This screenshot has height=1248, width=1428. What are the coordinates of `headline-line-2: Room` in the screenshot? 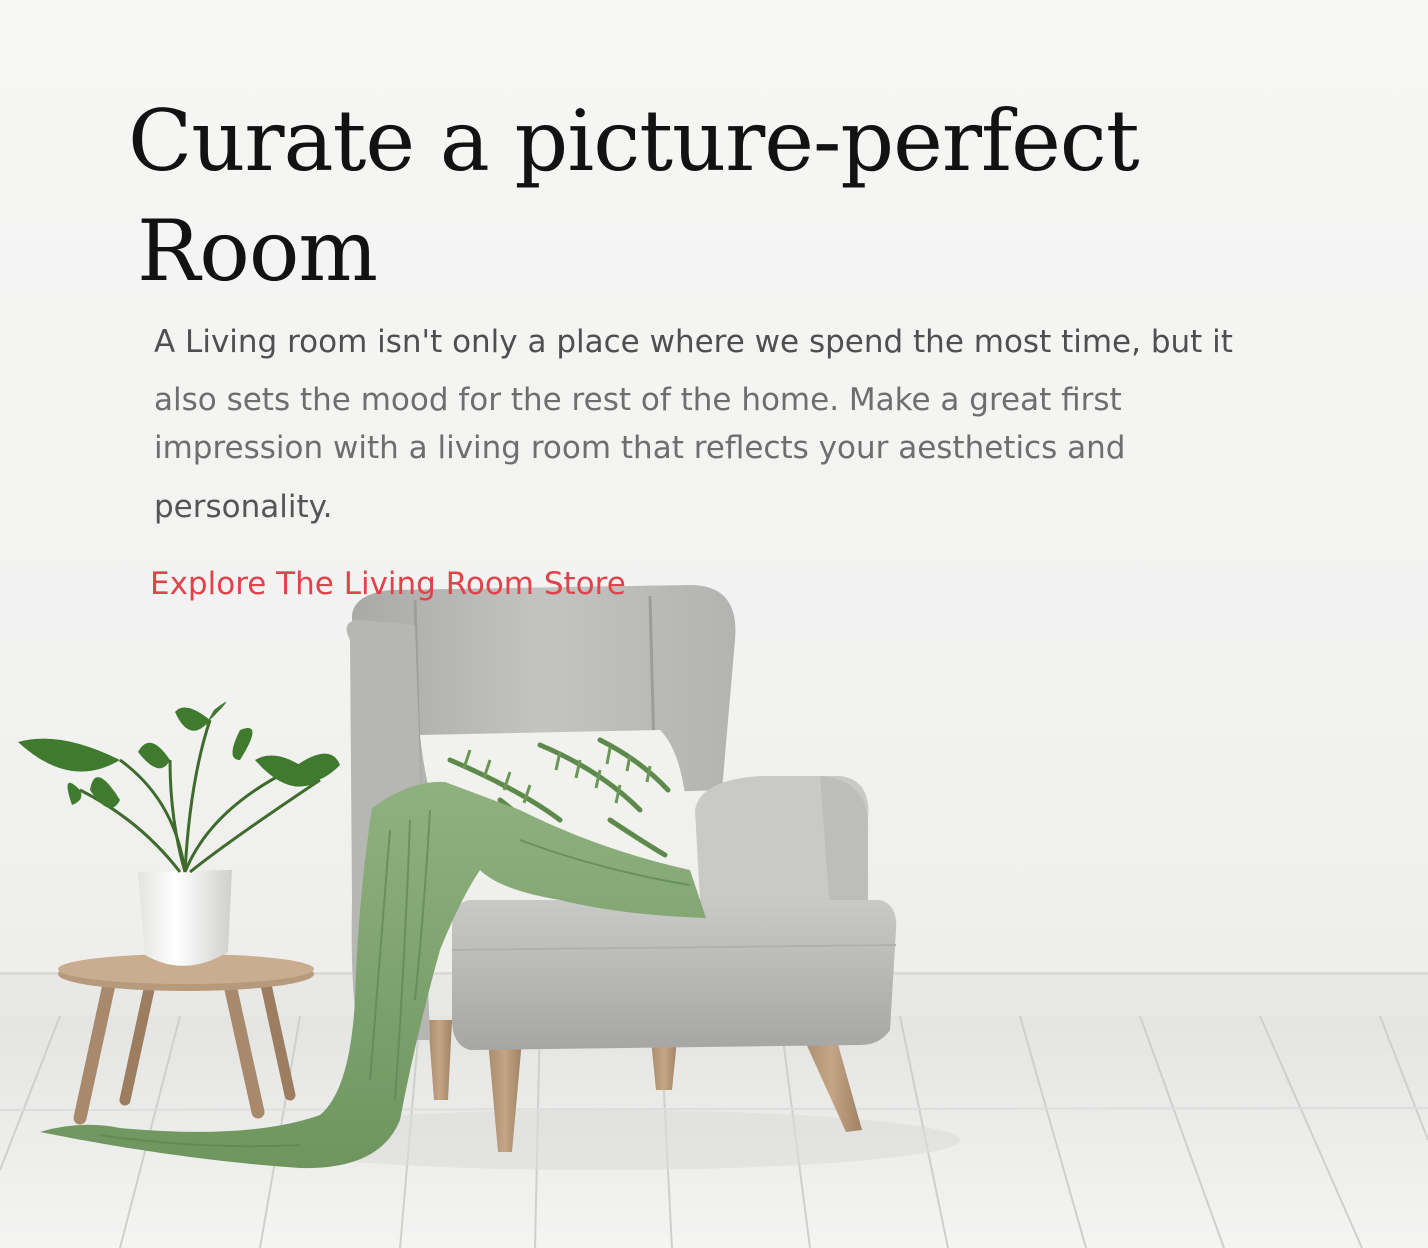 It's located at (257, 251).